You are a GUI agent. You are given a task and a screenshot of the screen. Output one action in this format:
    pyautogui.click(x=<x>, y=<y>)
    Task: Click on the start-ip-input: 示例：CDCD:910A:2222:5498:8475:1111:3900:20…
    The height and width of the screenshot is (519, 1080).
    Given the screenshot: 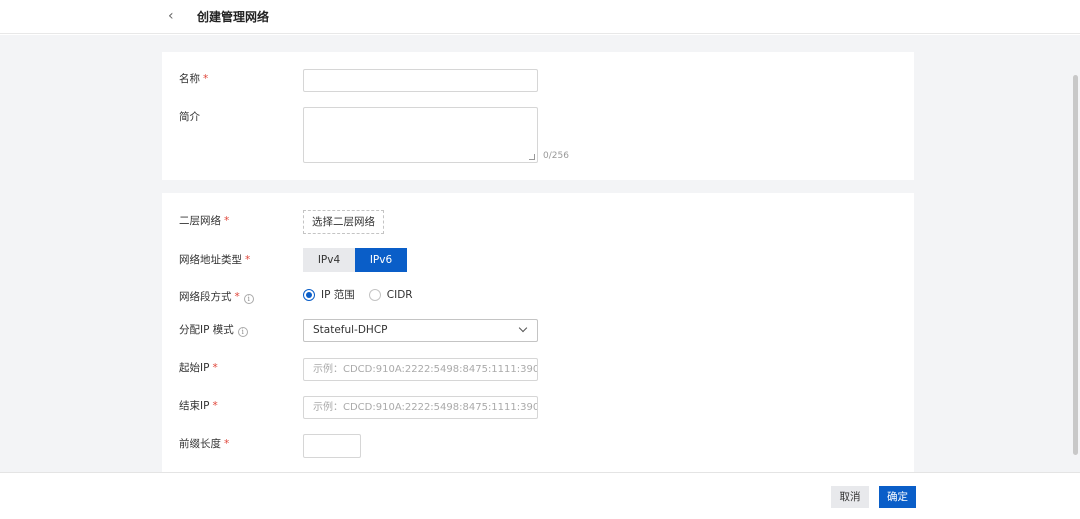 What is the action you would take?
    pyautogui.click(x=420, y=369)
    